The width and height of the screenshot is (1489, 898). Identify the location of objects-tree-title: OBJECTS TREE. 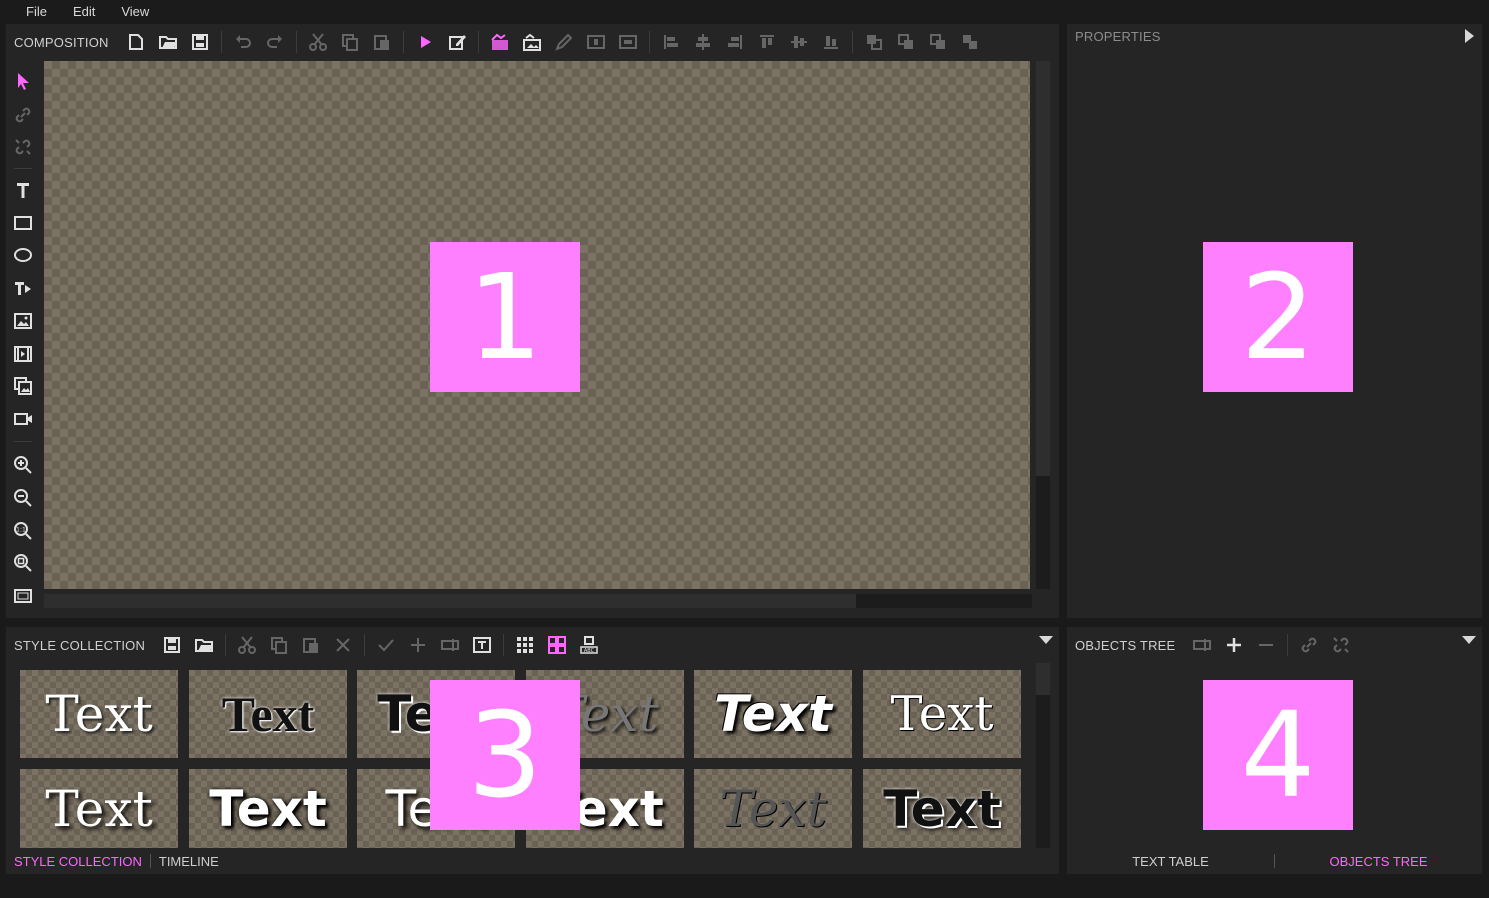
(1125, 645).